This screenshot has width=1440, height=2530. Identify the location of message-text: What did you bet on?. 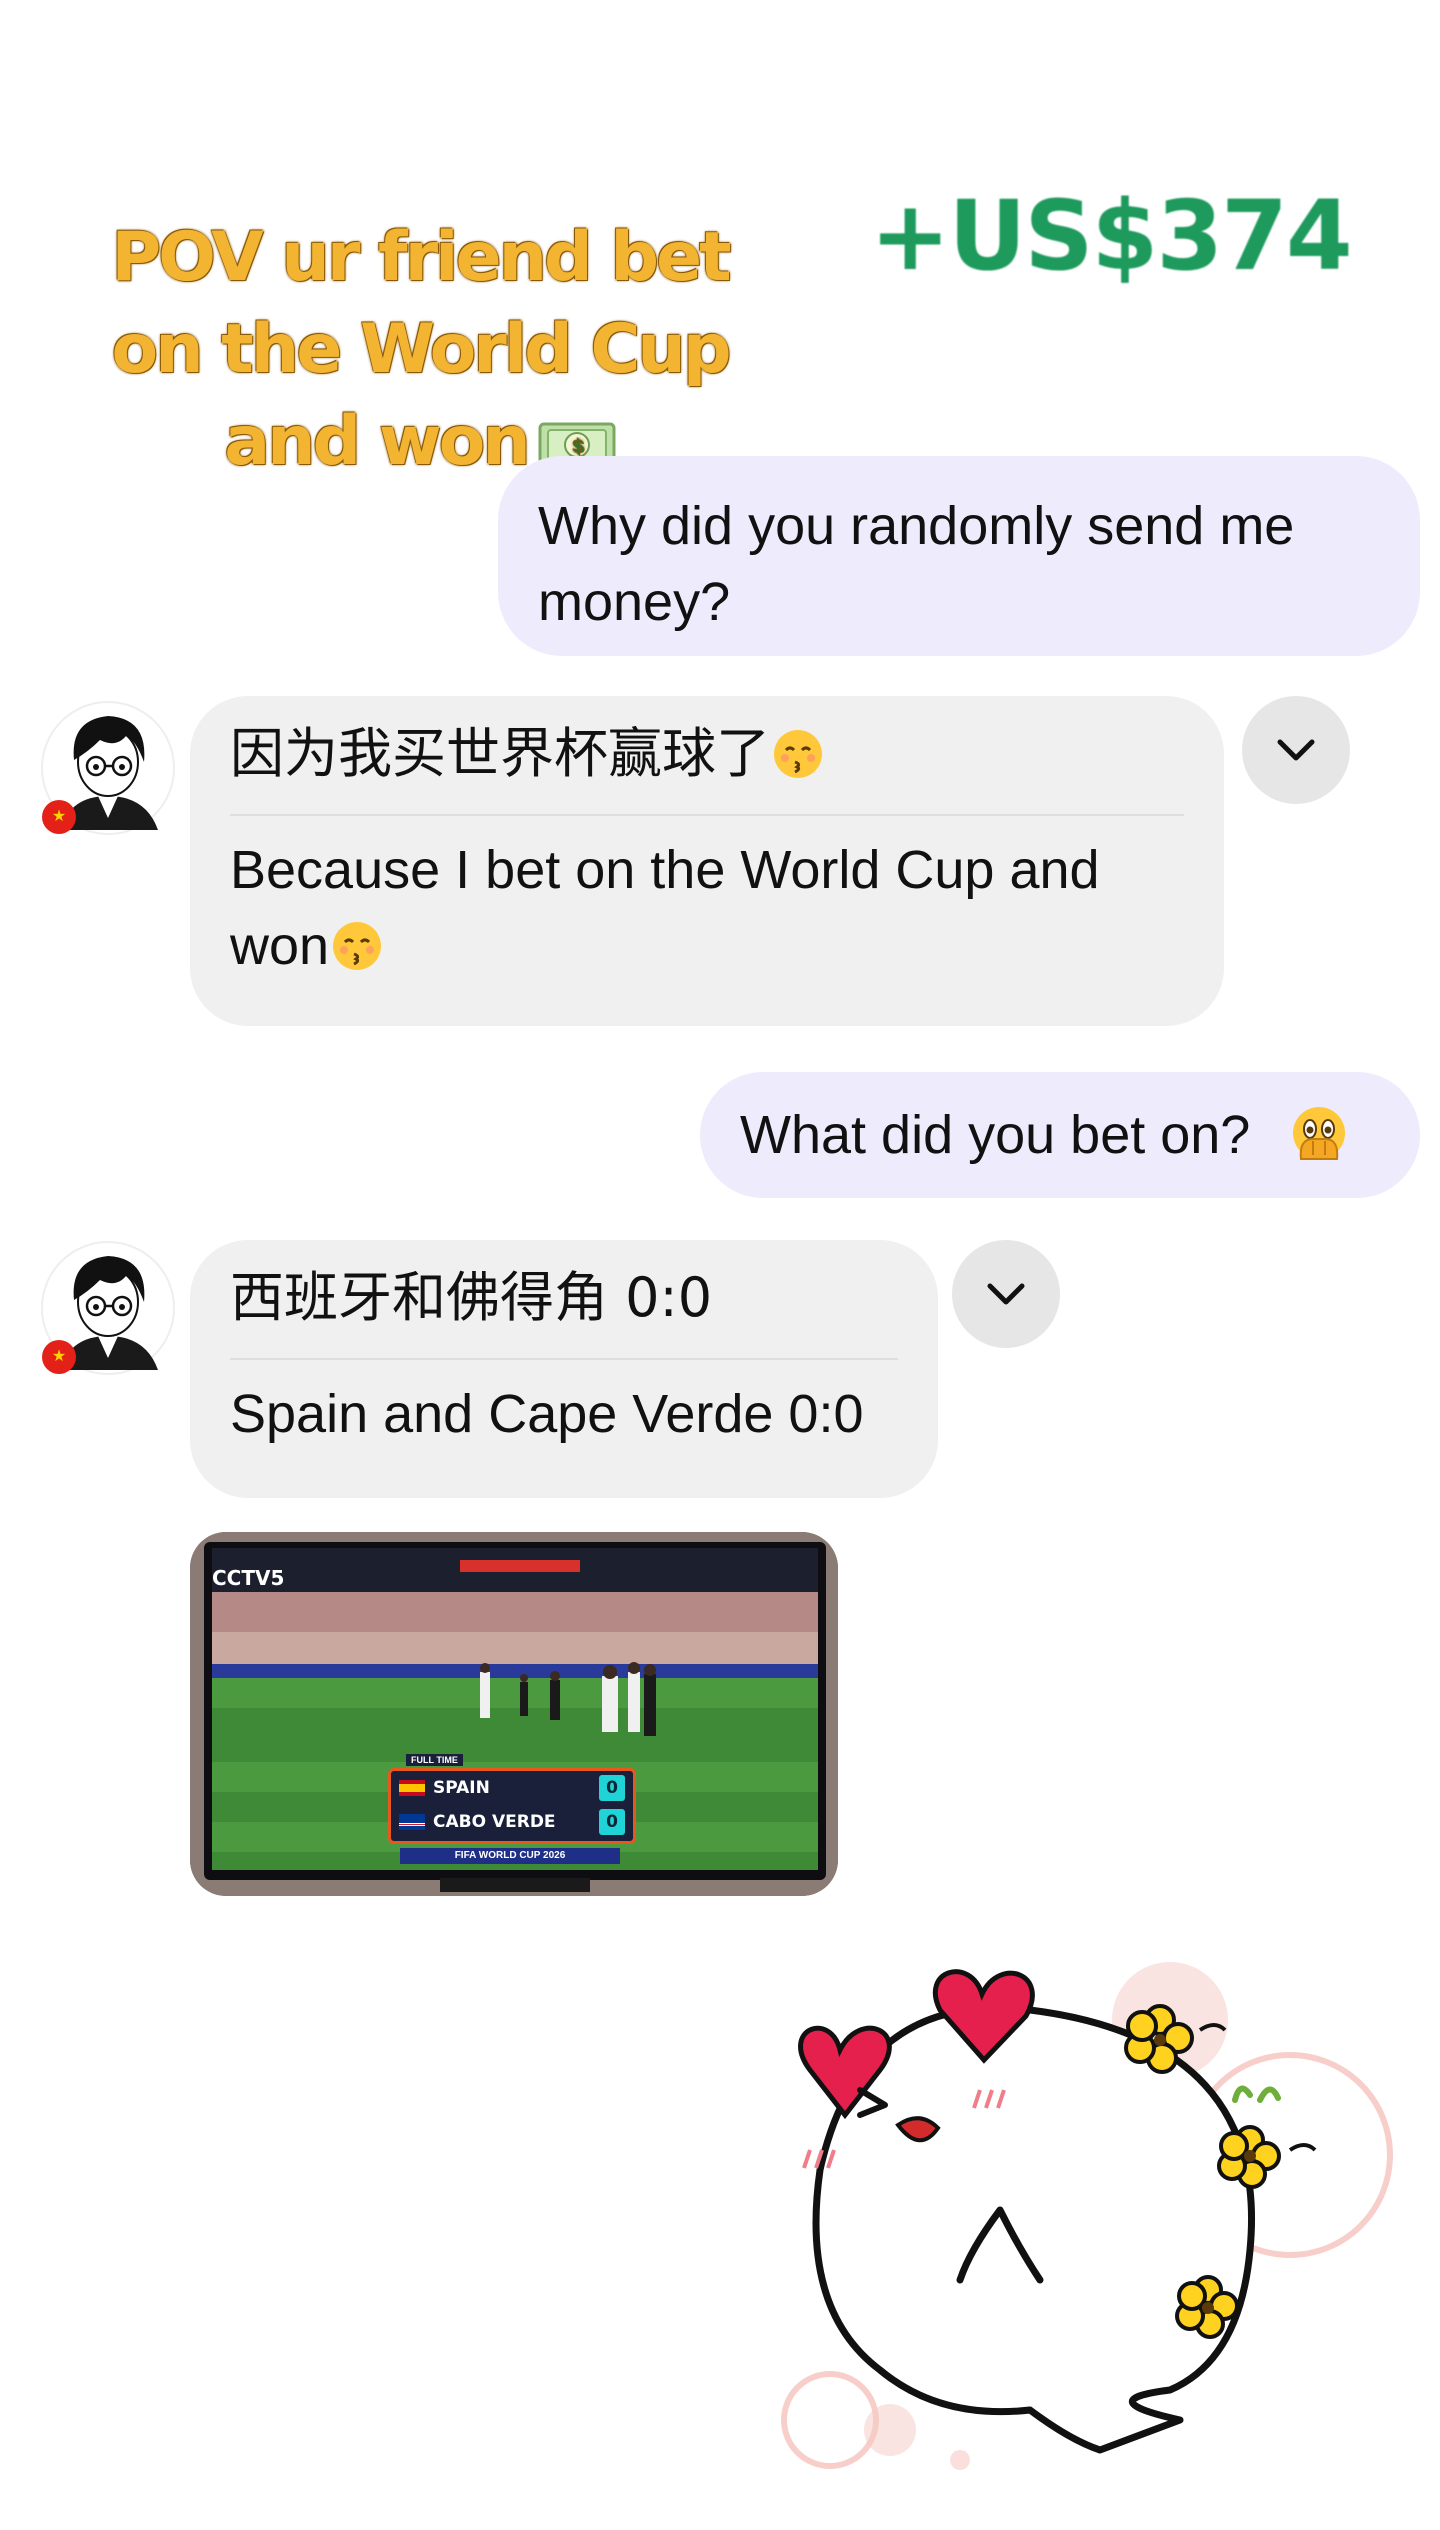
(995, 1135).